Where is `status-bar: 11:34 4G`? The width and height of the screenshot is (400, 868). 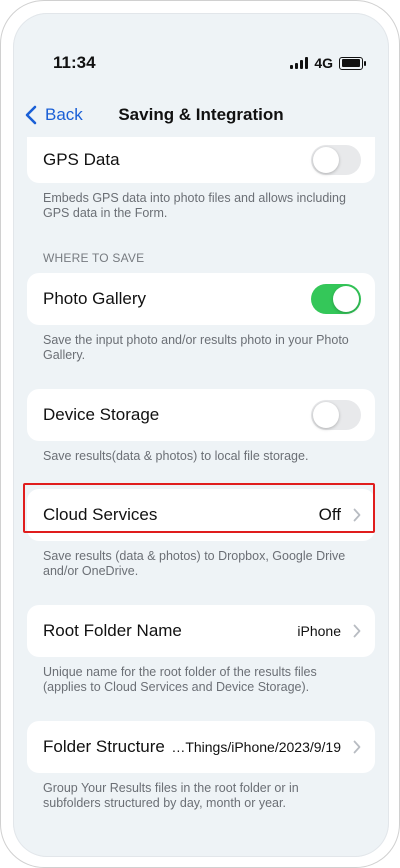
status-bar: 11:34 4G is located at coordinates (201, 42).